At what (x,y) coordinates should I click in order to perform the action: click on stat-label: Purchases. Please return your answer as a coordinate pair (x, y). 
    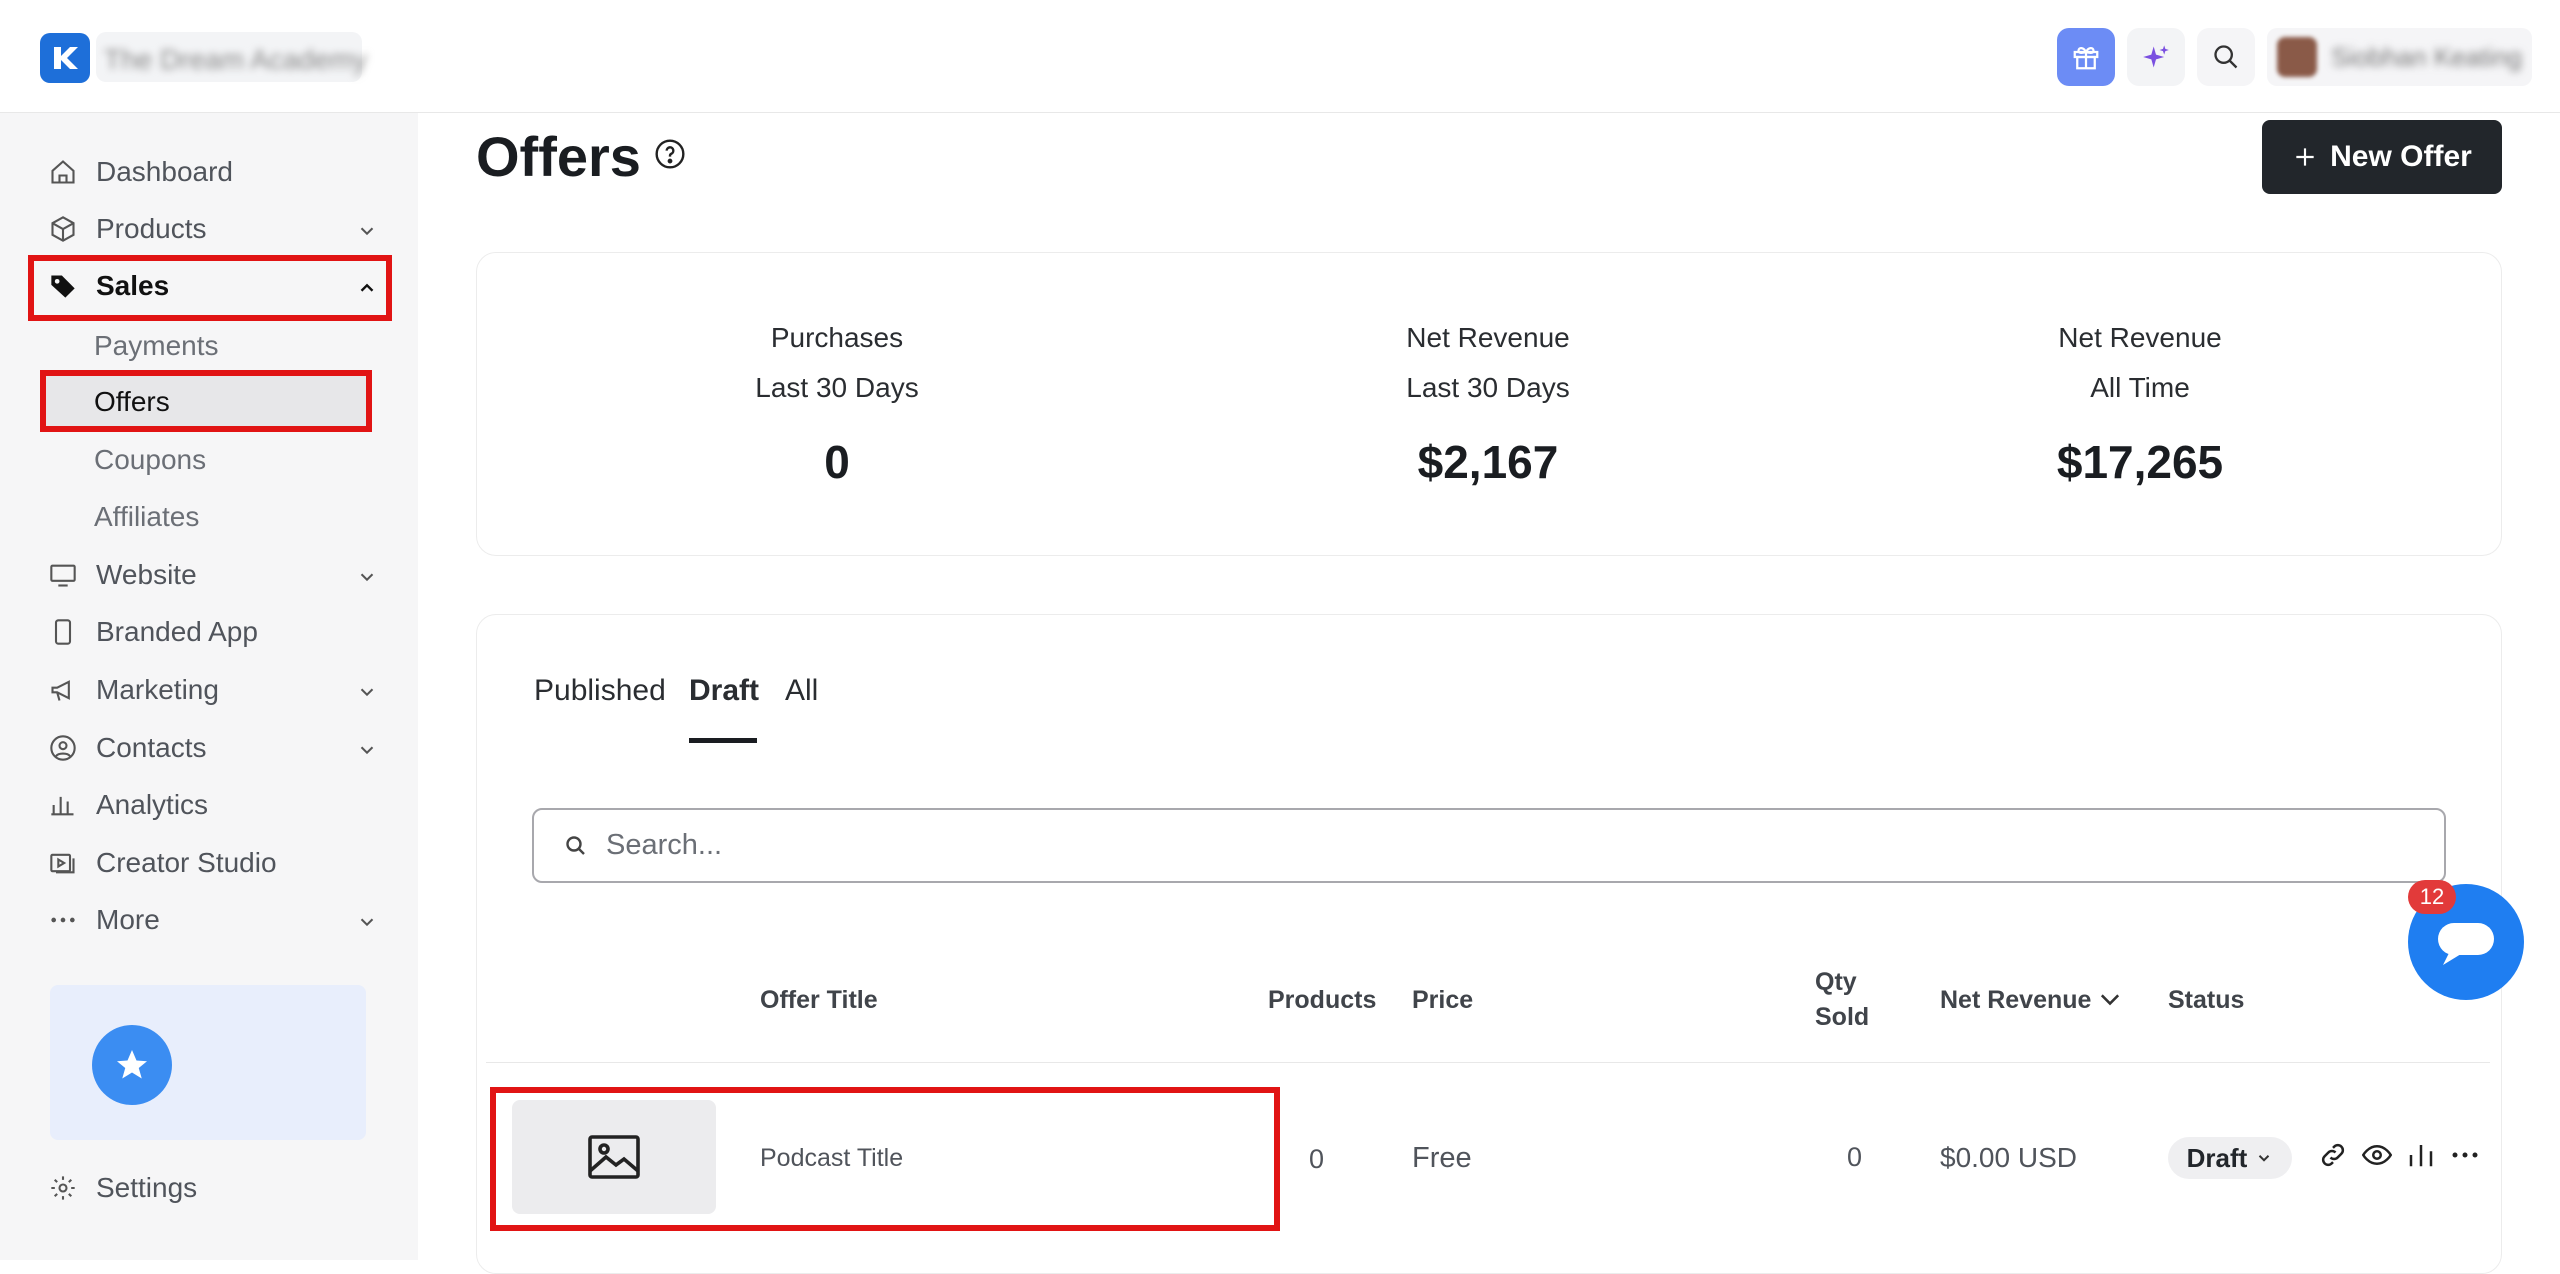
    Looking at the image, I should click on (837, 337).